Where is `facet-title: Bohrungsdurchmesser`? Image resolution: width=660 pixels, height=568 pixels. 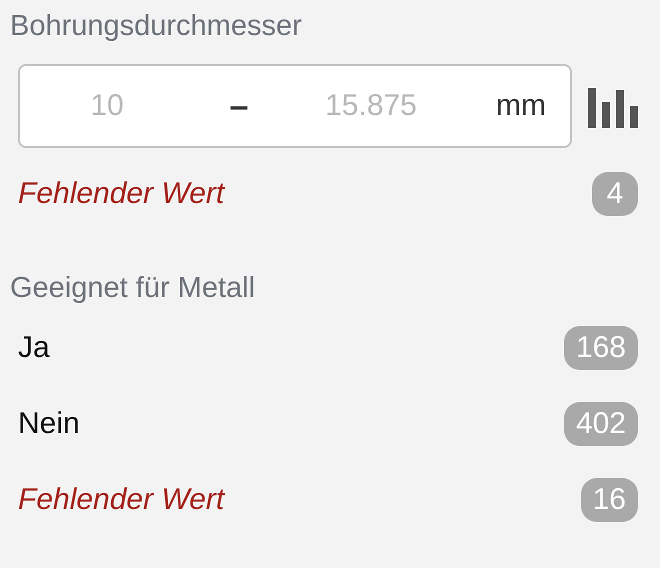 facet-title: Bohrungsdurchmesser is located at coordinates (156, 26).